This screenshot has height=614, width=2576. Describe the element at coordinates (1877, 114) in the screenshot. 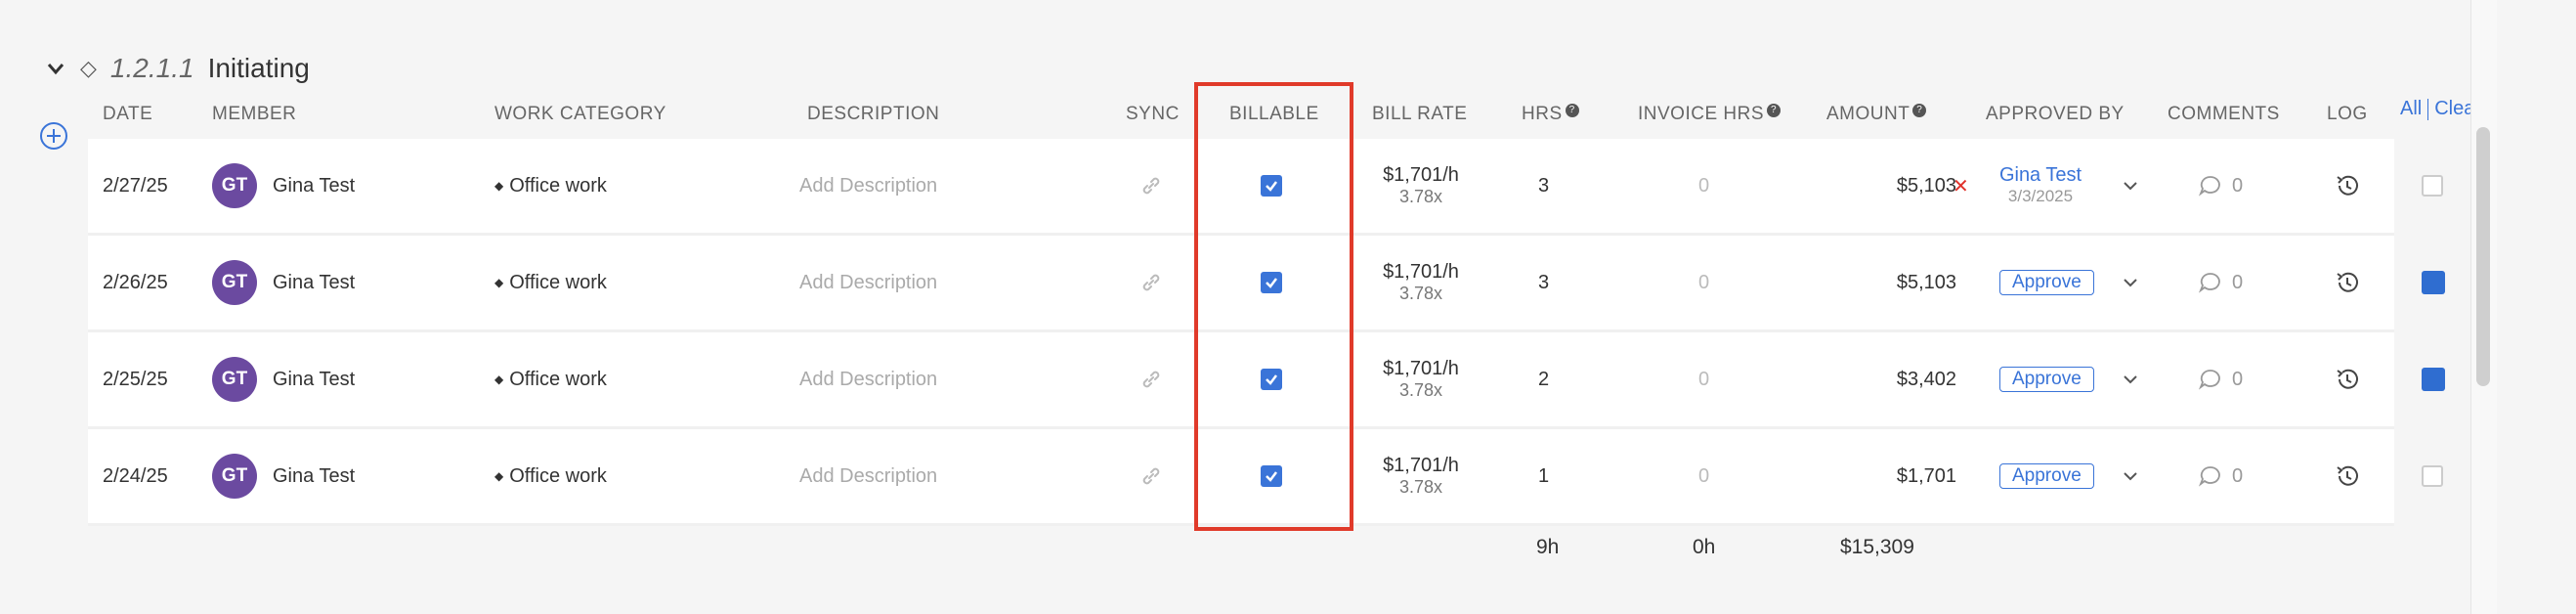

I see `col-amount: AMOUNT?` at that location.